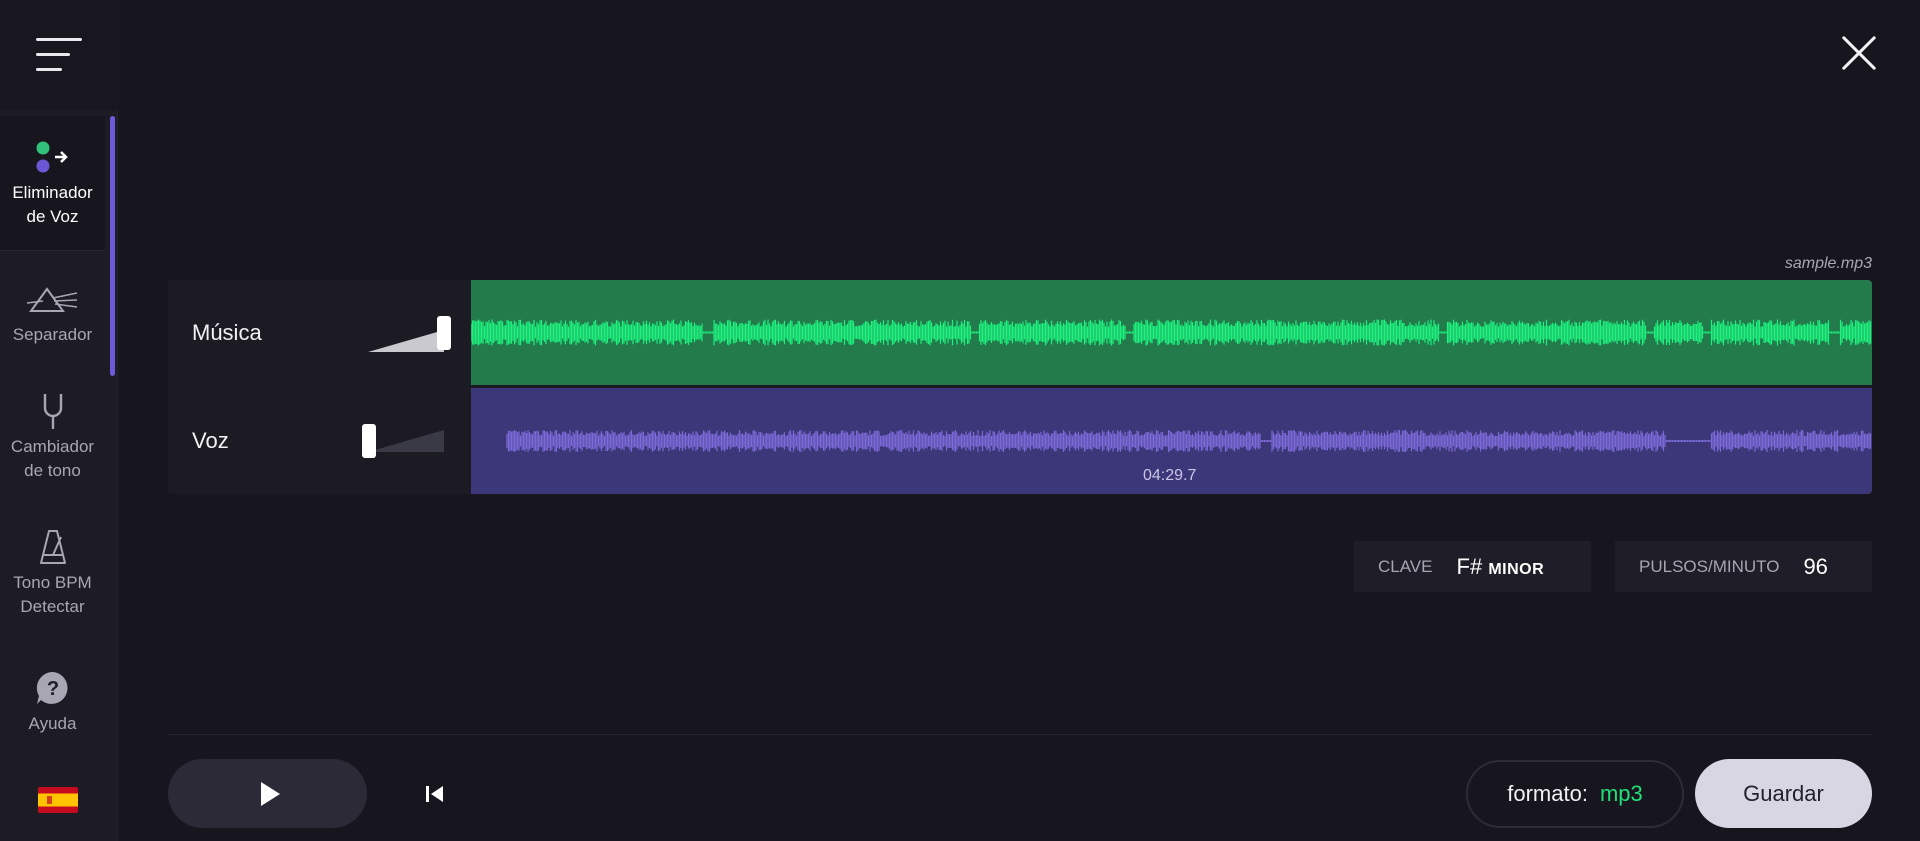 This screenshot has width=1920, height=841. What do you see at coordinates (1783, 793) in the screenshot?
I see `save-button: Guardar` at bounding box center [1783, 793].